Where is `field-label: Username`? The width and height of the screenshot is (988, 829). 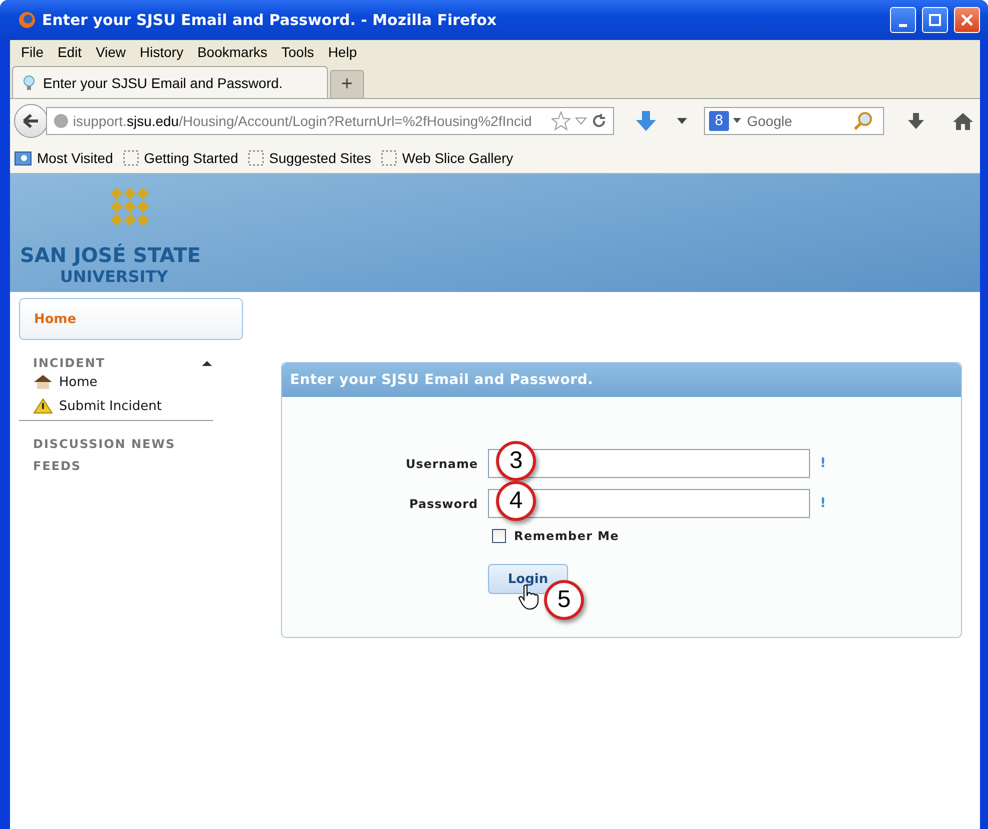
field-label: Username is located at coordinates (441, 463).